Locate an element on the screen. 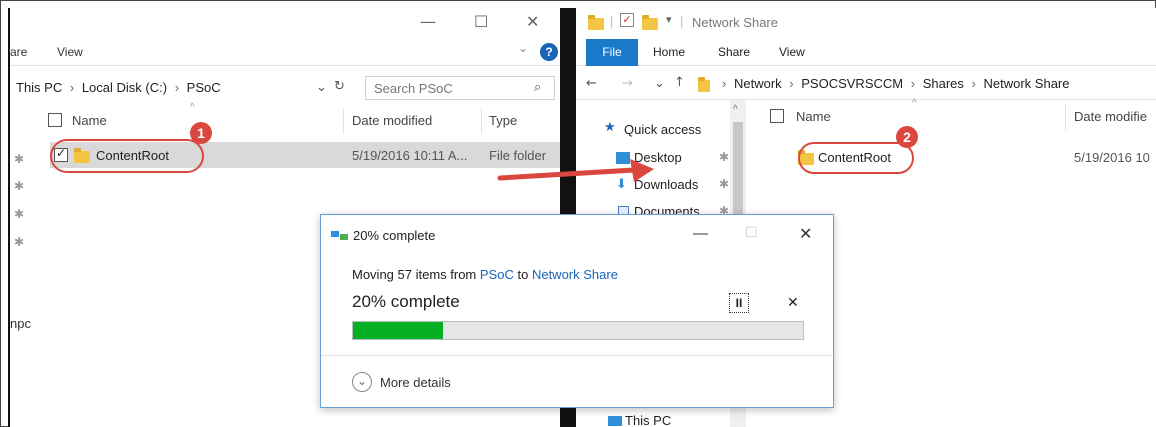 This screenshot has height=427, width=1156. ribbon-tab-share: are is located at coordinates (18, 52).